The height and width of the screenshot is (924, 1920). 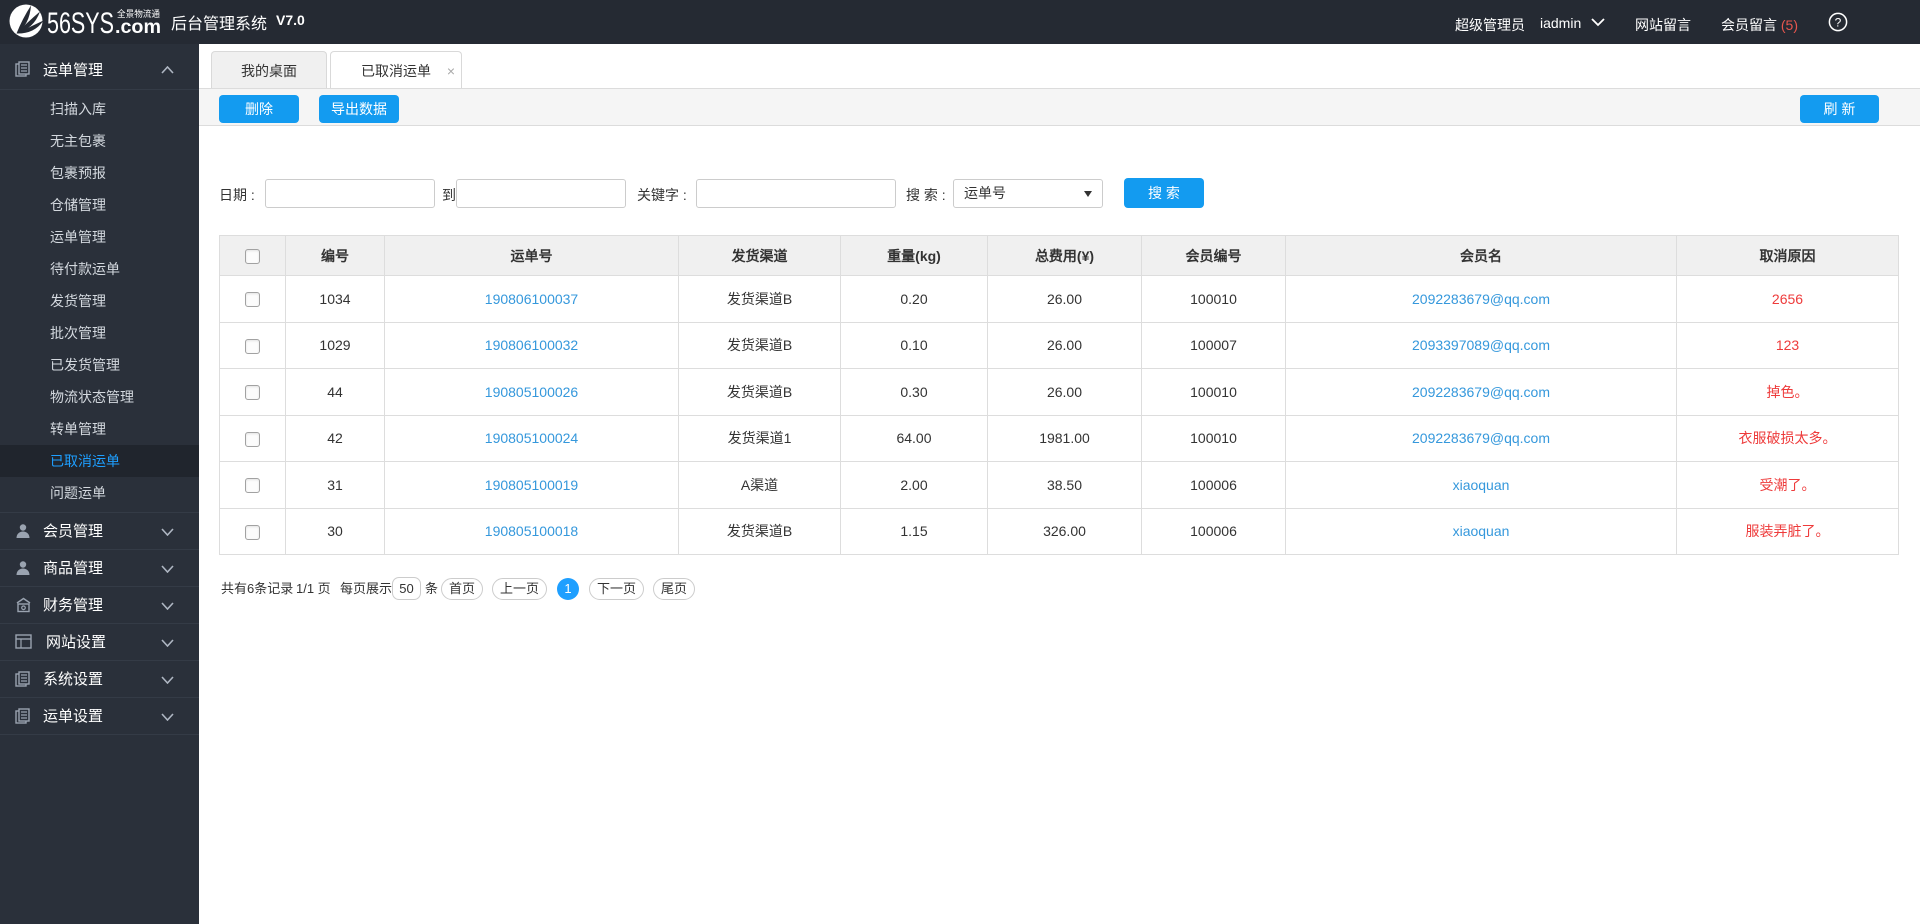 What do you see at coordinates (80, 23) in the screenshot?
I see `svg-text: 56SYS` at bounding box center [80, 23].